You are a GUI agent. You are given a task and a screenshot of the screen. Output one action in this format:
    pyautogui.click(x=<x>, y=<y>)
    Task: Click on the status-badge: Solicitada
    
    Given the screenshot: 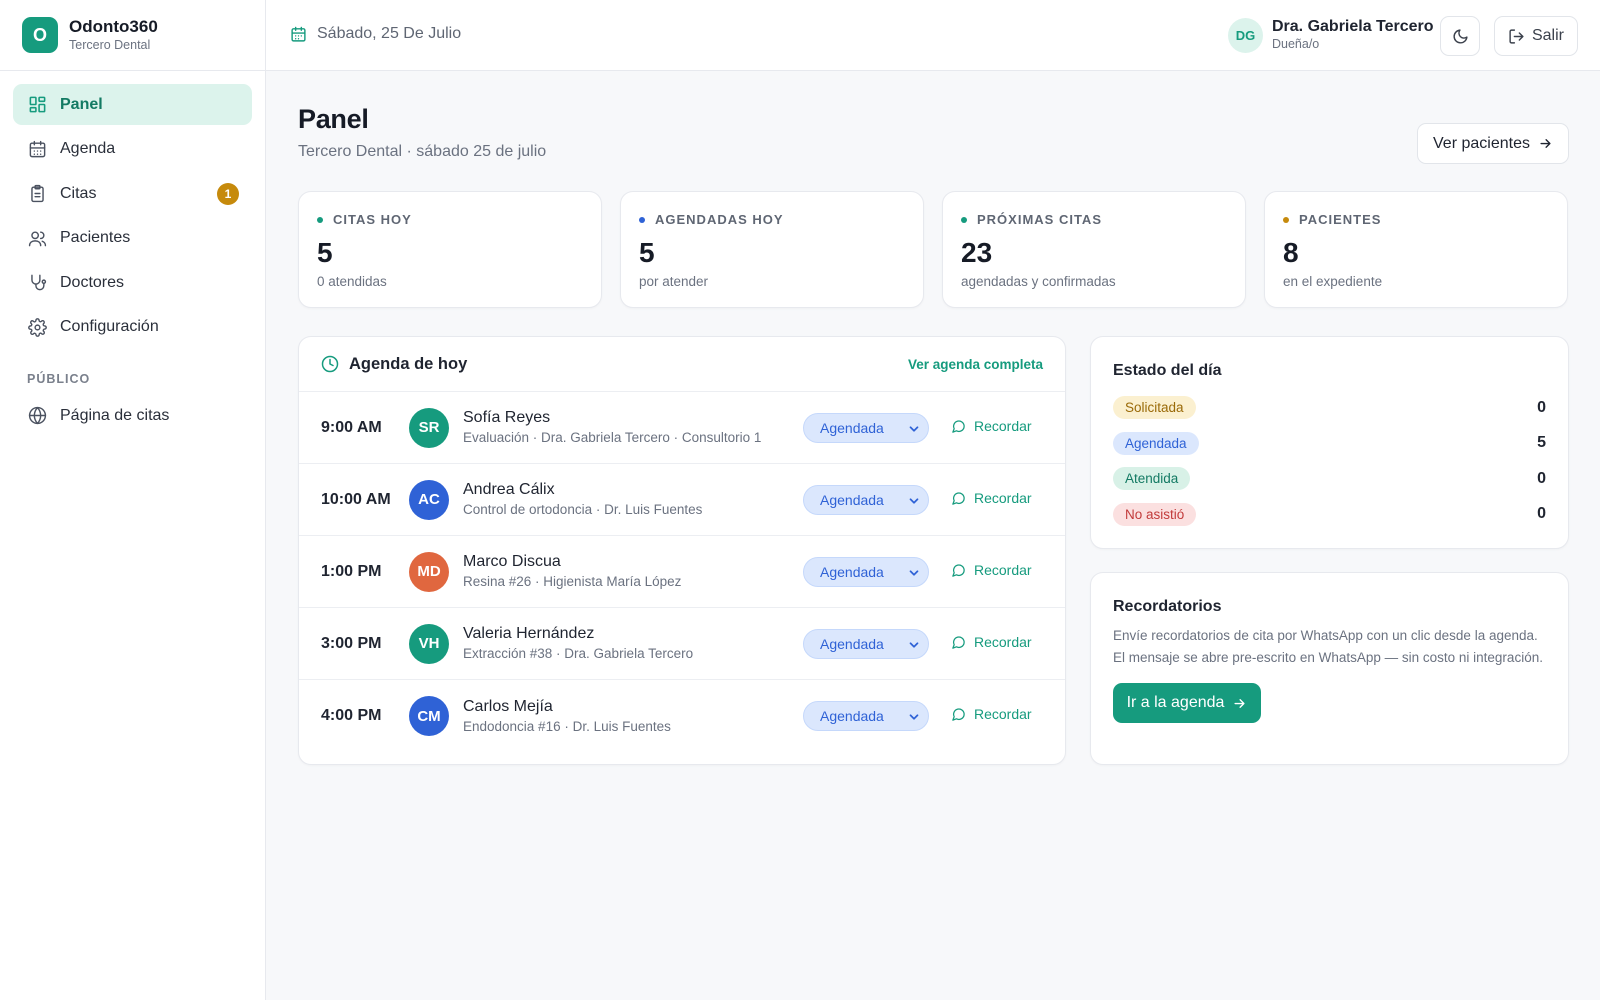 What is the action you would take?
    pyautogui.click(x=1154, y=408)
    